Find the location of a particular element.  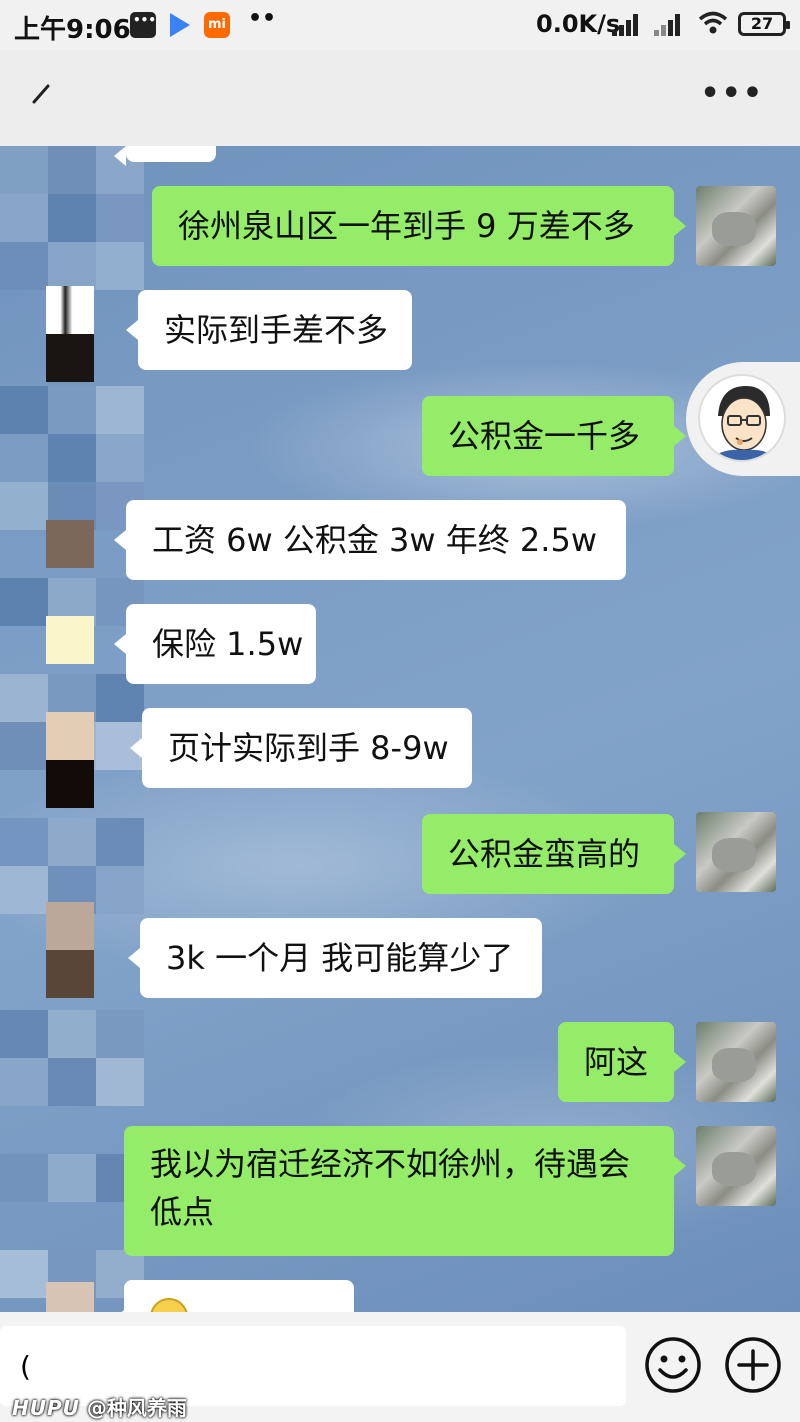

message-bubble-incoming: 工资 6w 公积金 3w 年终 2.5w is located at coordinates (370, 540).